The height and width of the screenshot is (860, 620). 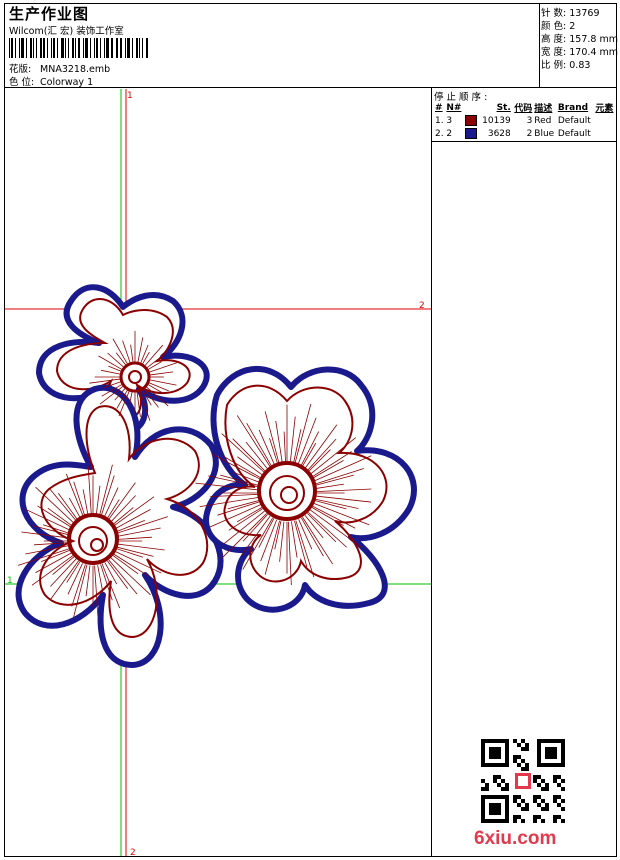 I want to click on row-index: 1., so click(x=439, y=120).